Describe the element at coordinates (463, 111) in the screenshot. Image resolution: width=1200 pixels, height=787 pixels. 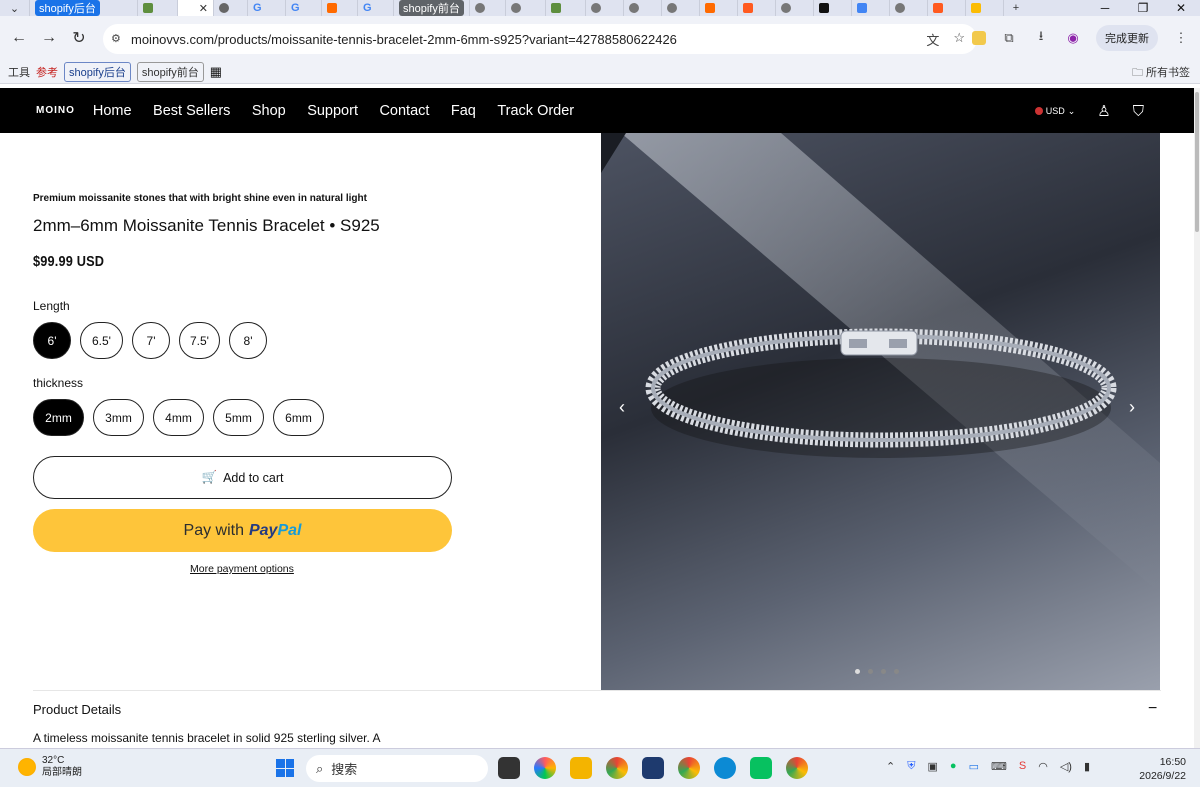
I see `nav-faq: Faq` at that location.